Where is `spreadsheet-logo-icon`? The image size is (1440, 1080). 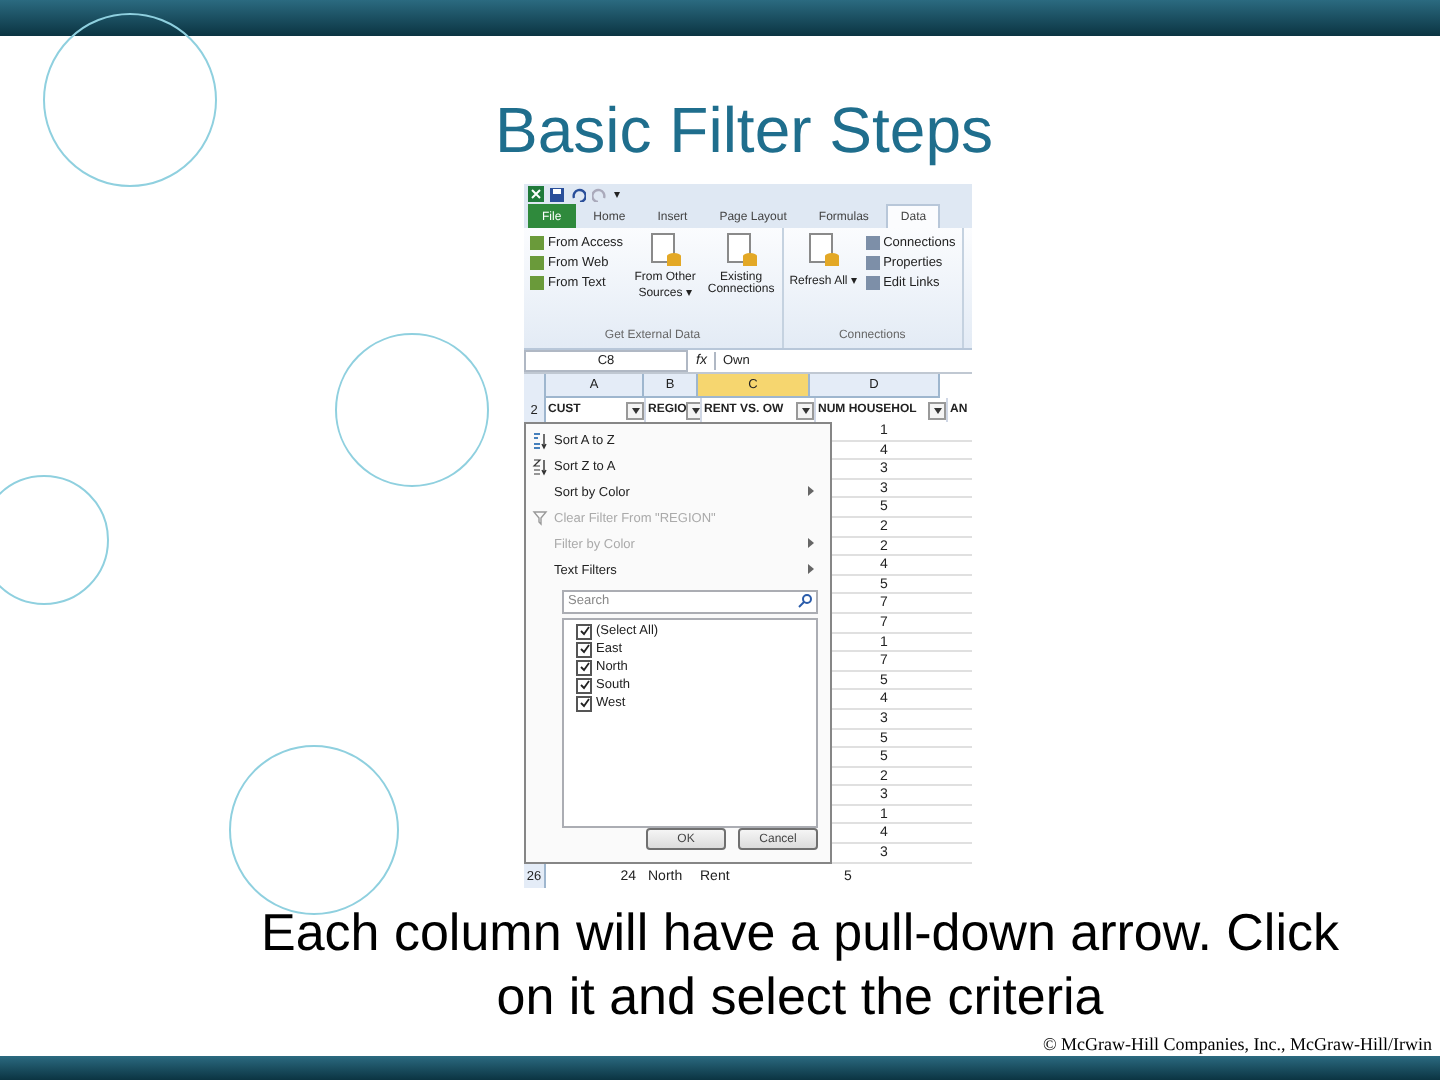 spreadsheet-logo-icon is located at coordinates (536, 194).